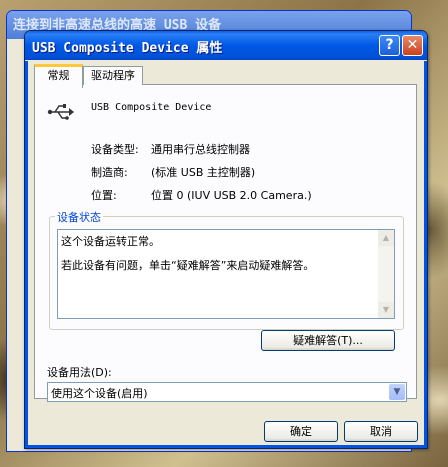  What do you see at coordinates (386, 310) in the screenshot?
I see `arrow-down-icon: ▼` at bounding box center [386, 310].